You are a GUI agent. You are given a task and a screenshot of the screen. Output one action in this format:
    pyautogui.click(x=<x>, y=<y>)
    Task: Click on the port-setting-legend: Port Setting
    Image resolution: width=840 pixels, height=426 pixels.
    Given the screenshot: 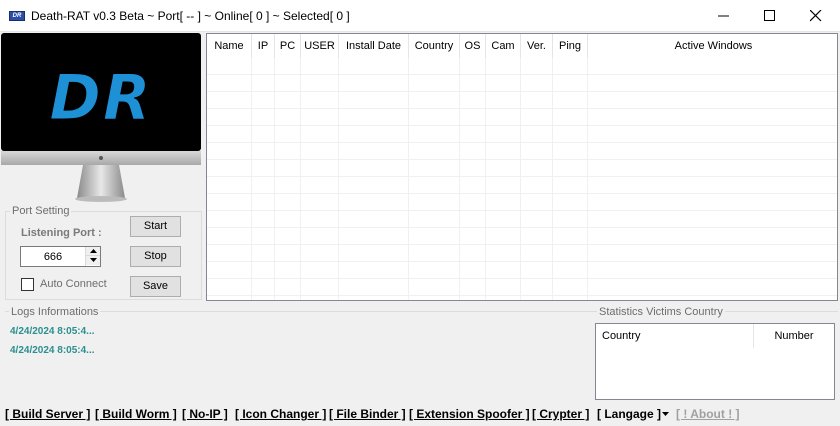 What is the action you would take?
    pyautogui.click(x=41, y=211)
    